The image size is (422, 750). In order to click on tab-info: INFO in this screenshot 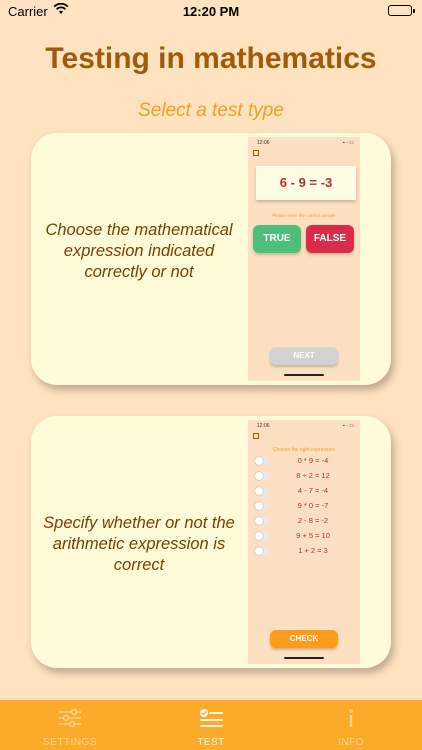, I will do `click(351, 725)`.